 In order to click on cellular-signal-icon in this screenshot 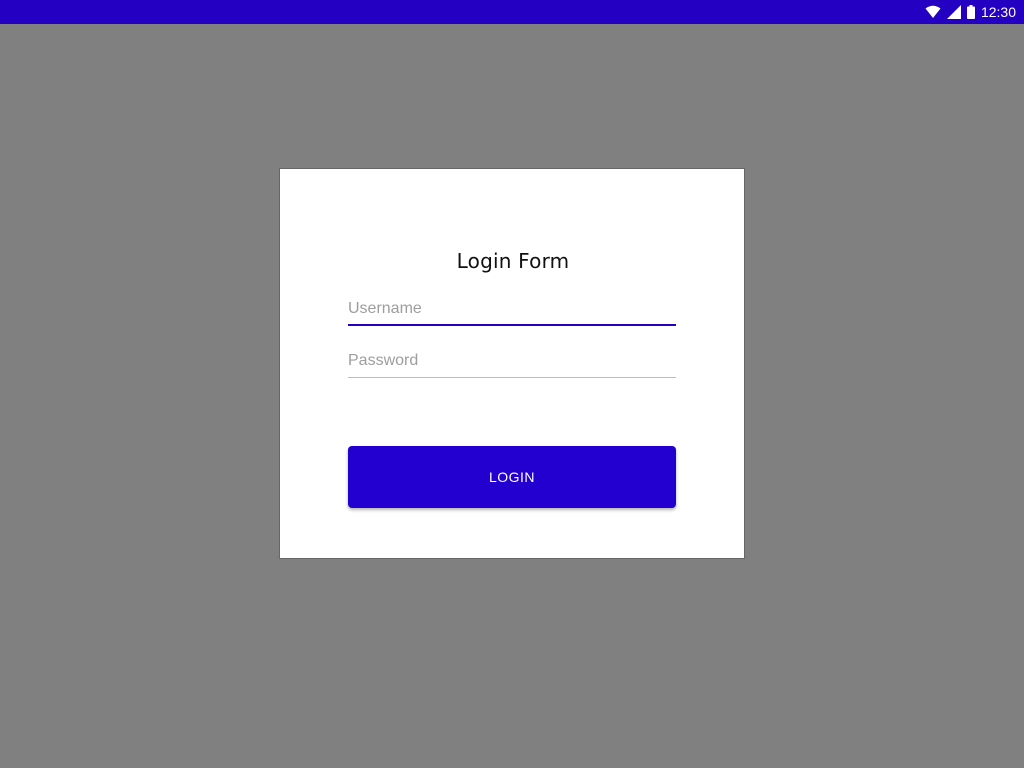, I will do `click(953, 12)`.